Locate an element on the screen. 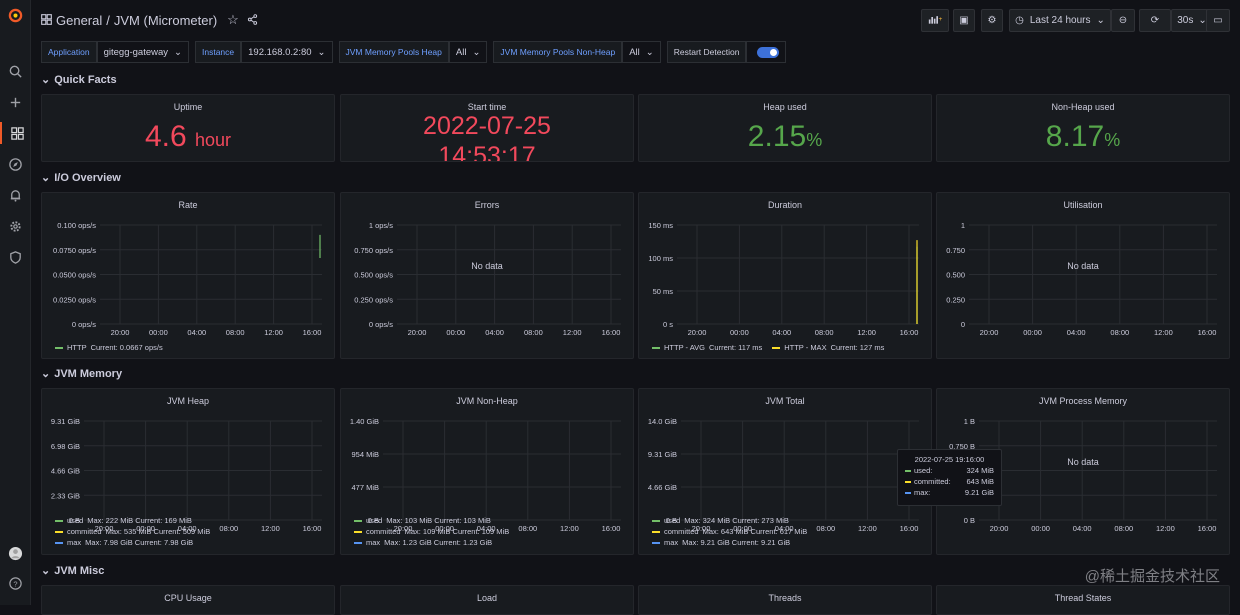 Image resolution: width=1240 pixels, height=615 pixels. user-avatar-icon is located at coordinates (15, 553).